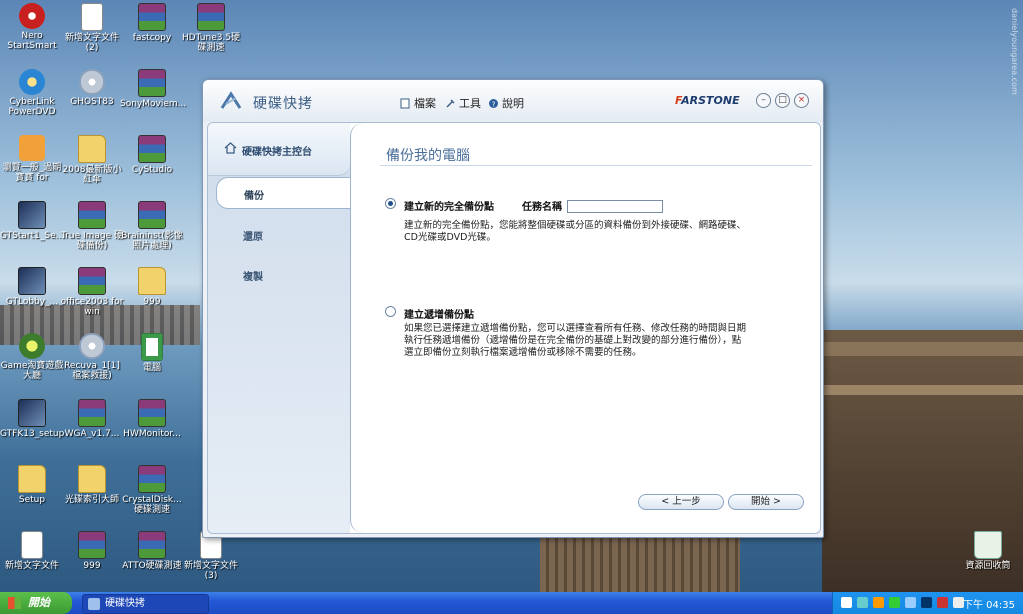  Describe the element at coordinates (989, 605) in the screenshot. I see `clock: 下午 04:35` at that location.